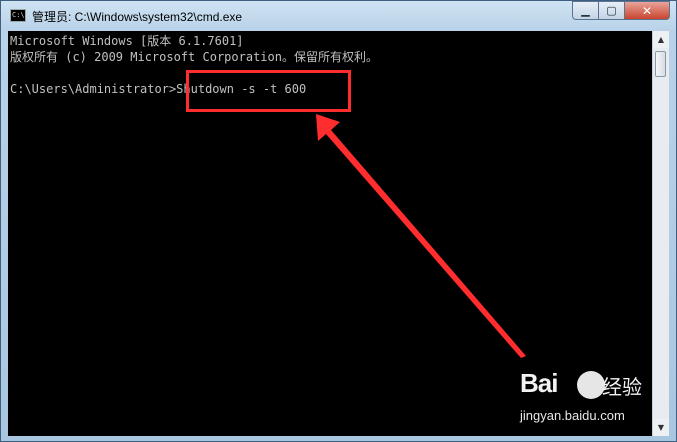  I want to click on baidu-url: jingyan.baidu.com, so click(572, 415).